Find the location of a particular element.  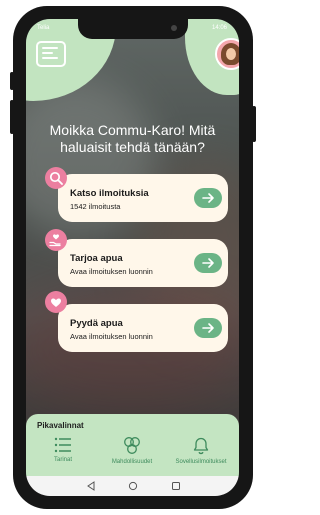

tab-opportunities: Mahdollisuudet is located at coordinates (132, 450).